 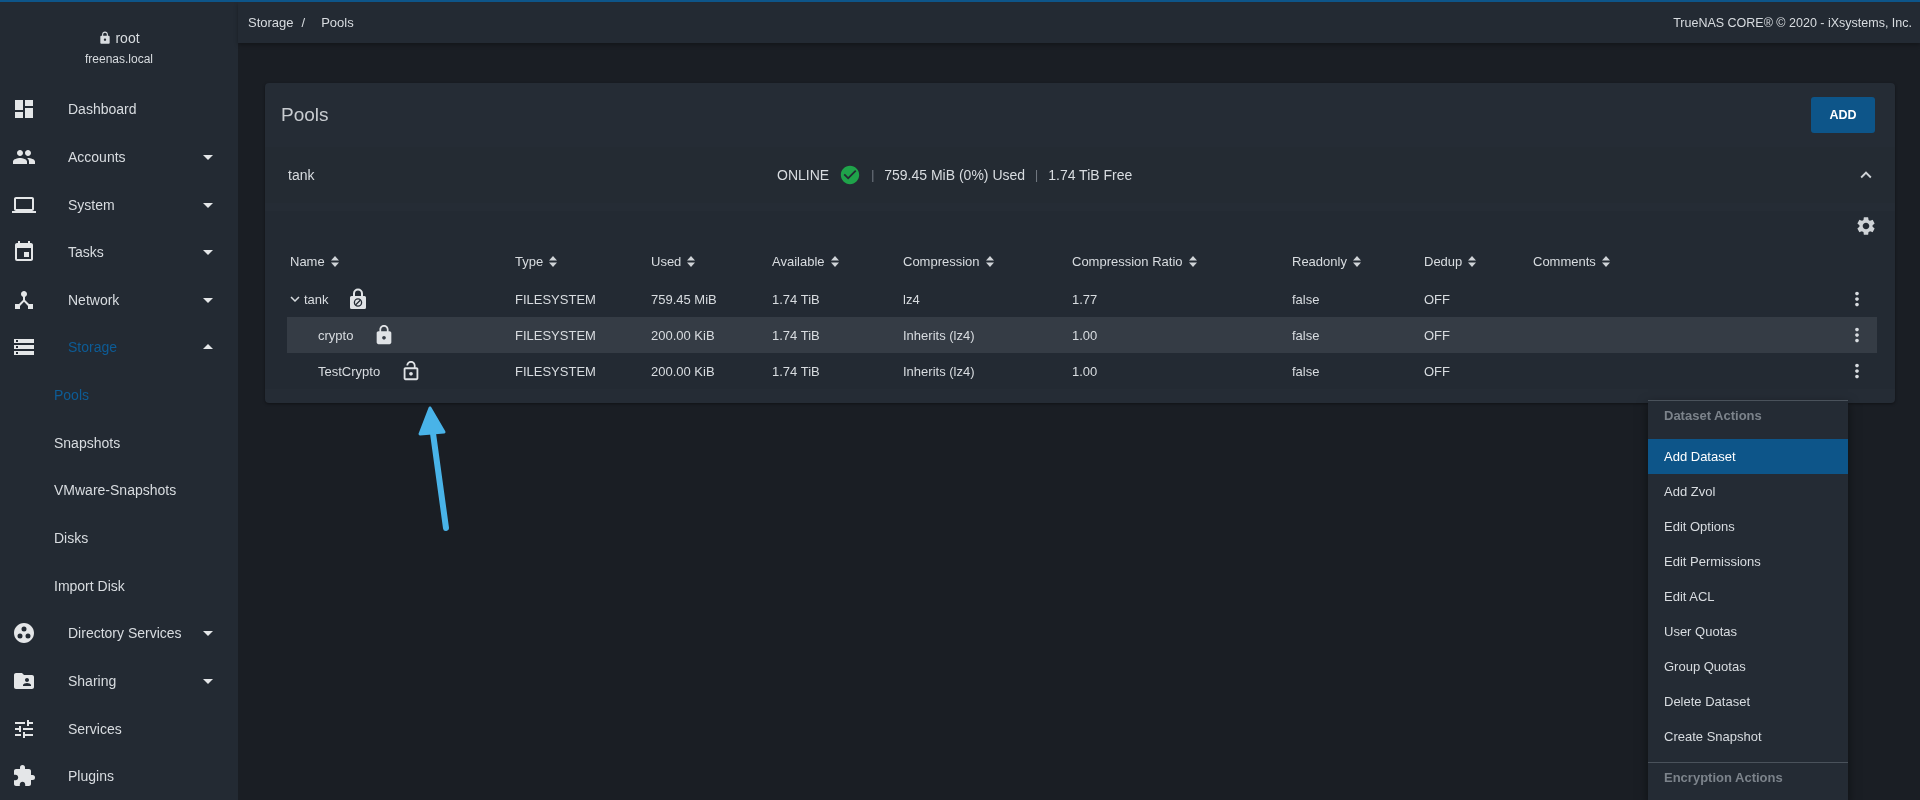 I want to click on sidebar-item: Tasks, so click(x=119, y=252).